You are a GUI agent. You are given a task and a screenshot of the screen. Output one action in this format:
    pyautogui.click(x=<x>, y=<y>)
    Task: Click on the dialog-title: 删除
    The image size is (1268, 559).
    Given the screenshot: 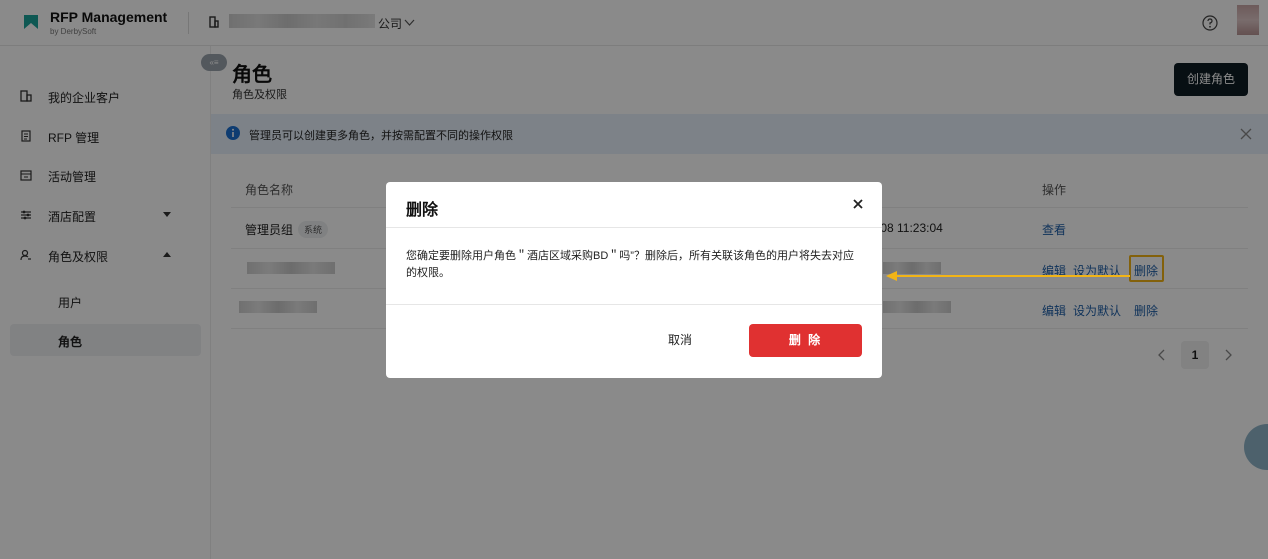 What is the action you would take?
    pyautogui.click(x=422, y=210)
    